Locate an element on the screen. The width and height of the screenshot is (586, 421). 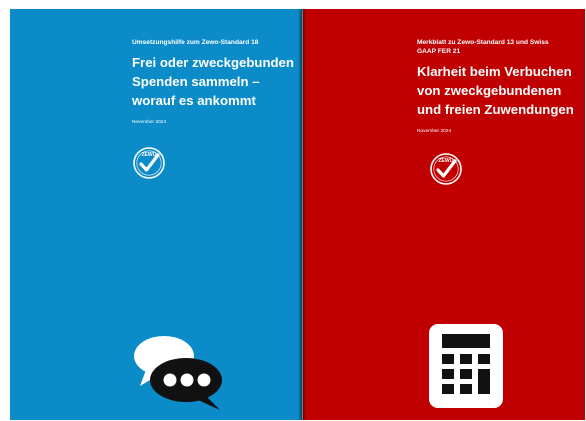
left-cover-kicker: Umsetzungshilfe zum Zewo-Standard 18 is located at coordinates (195, 42).